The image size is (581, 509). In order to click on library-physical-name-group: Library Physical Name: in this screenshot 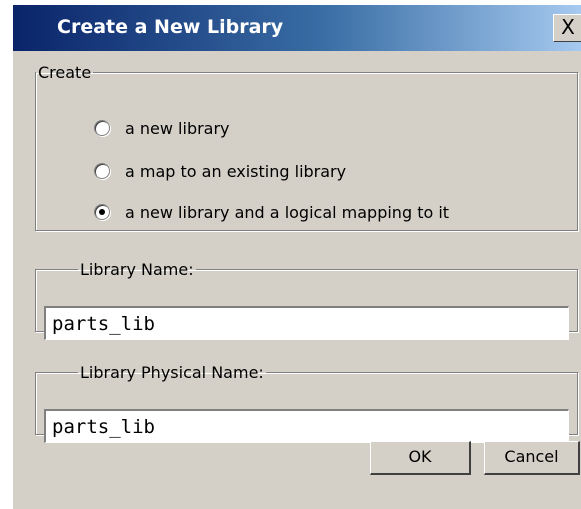, I will do `click(306, 403)`.